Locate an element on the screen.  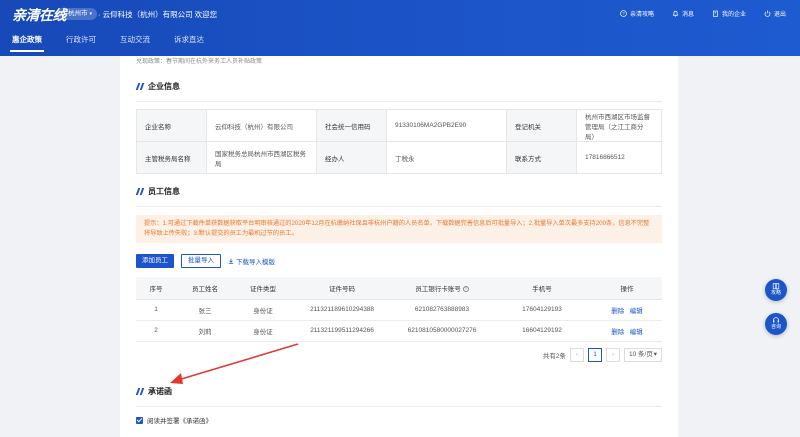
info-label: 主管税务局名称 is located at coordinates (171, 157).